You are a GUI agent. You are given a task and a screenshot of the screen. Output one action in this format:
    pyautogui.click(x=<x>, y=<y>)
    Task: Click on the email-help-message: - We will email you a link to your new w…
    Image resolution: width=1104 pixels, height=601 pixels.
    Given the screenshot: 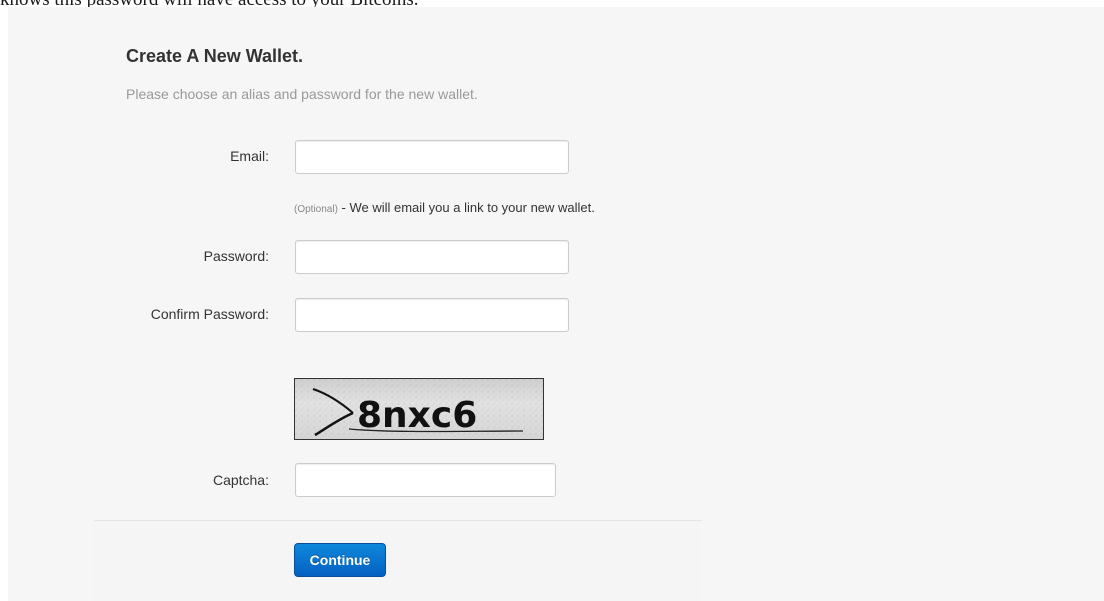 What is the action you would take?
    pyautogui.click(x=466, y=207)
    